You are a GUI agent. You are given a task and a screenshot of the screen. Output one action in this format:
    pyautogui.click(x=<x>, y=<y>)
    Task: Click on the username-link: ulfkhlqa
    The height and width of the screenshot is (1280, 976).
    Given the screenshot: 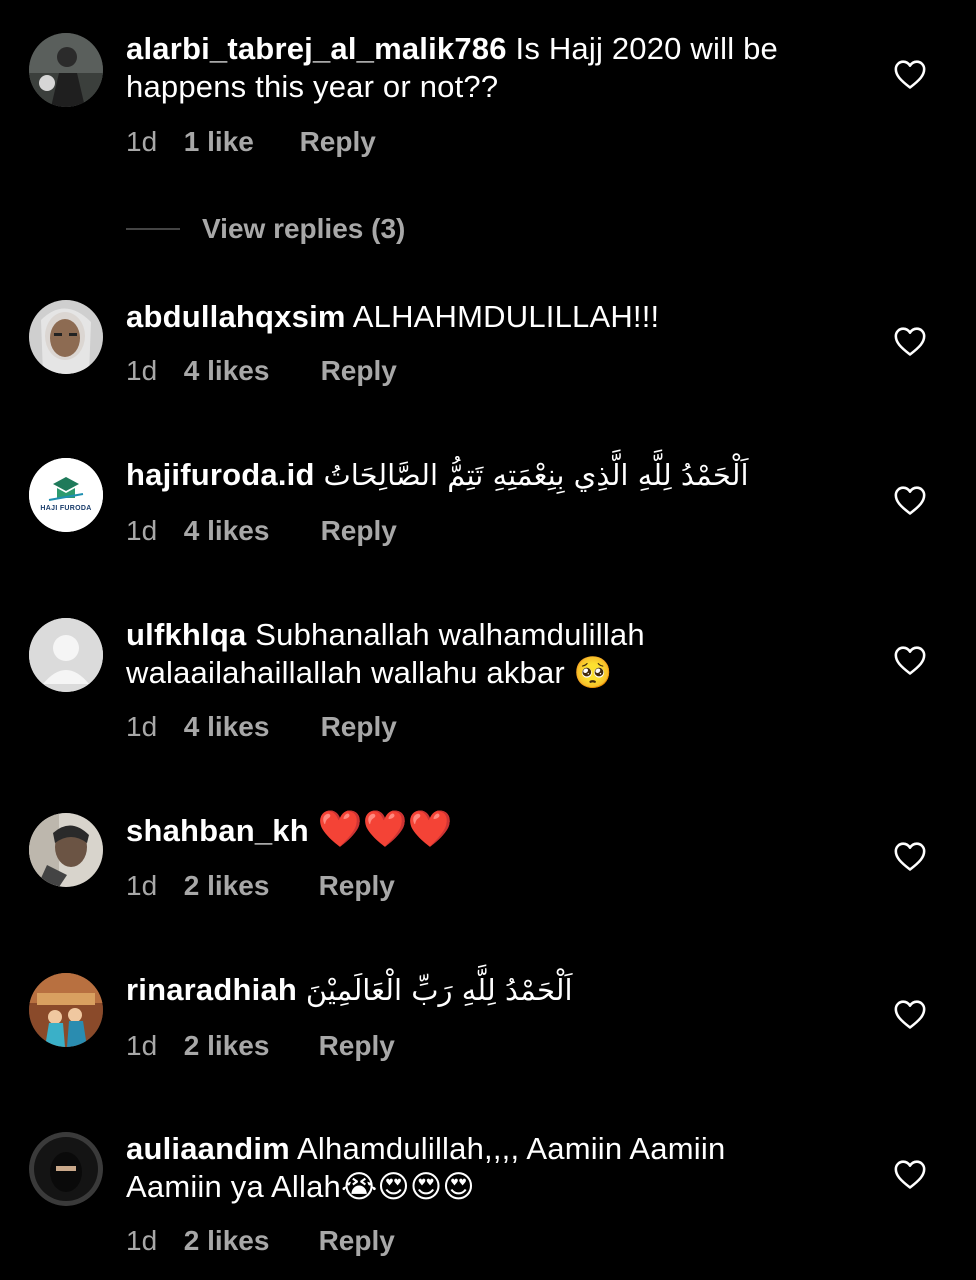 What is the action you would take?
    pyautogui.click(x=186, y=634)
    